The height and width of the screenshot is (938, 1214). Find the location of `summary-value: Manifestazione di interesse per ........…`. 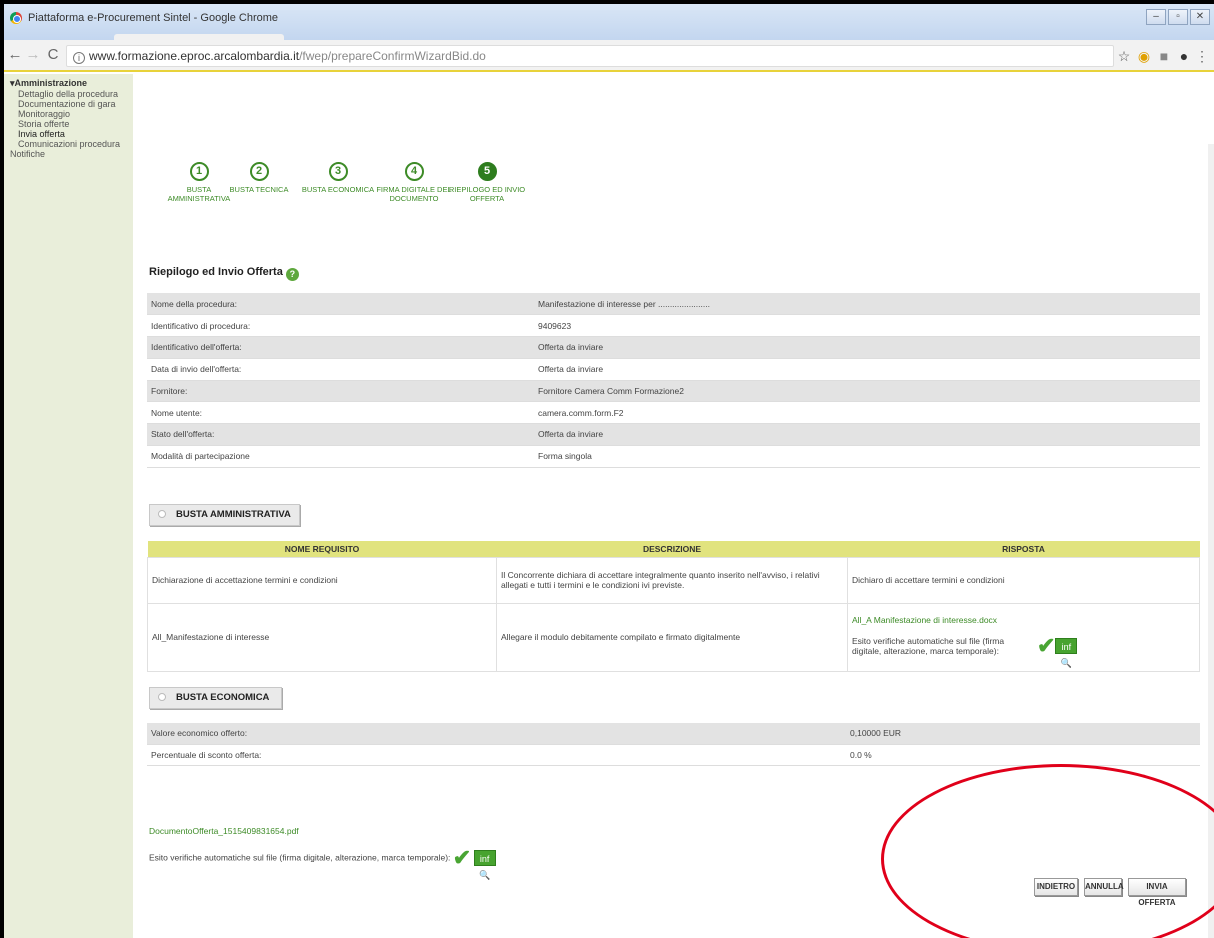

summary-value: Manifestazione di interesse per ........… is located at coordinates (867, 304).